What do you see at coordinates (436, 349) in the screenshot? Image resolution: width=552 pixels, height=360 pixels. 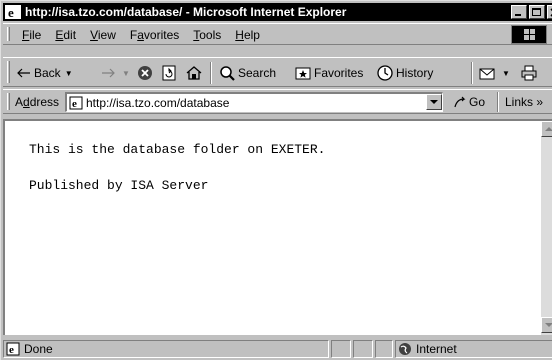 I see `zone-label: Internet` at bounding box center [436, 349].